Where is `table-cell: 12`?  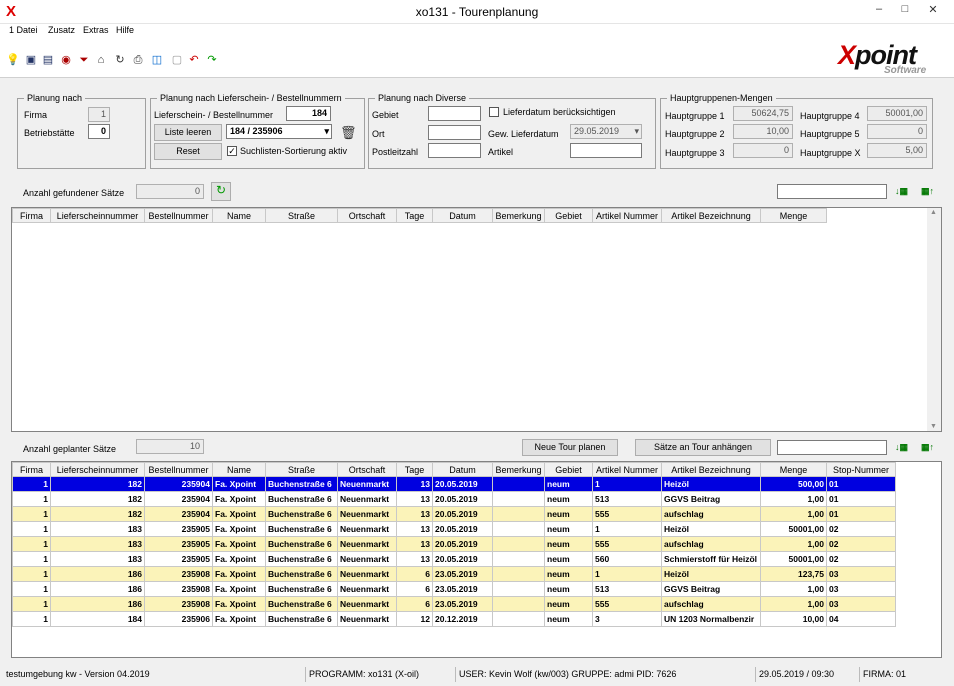
table-cell: 12 is located at coordinates (414, 619).